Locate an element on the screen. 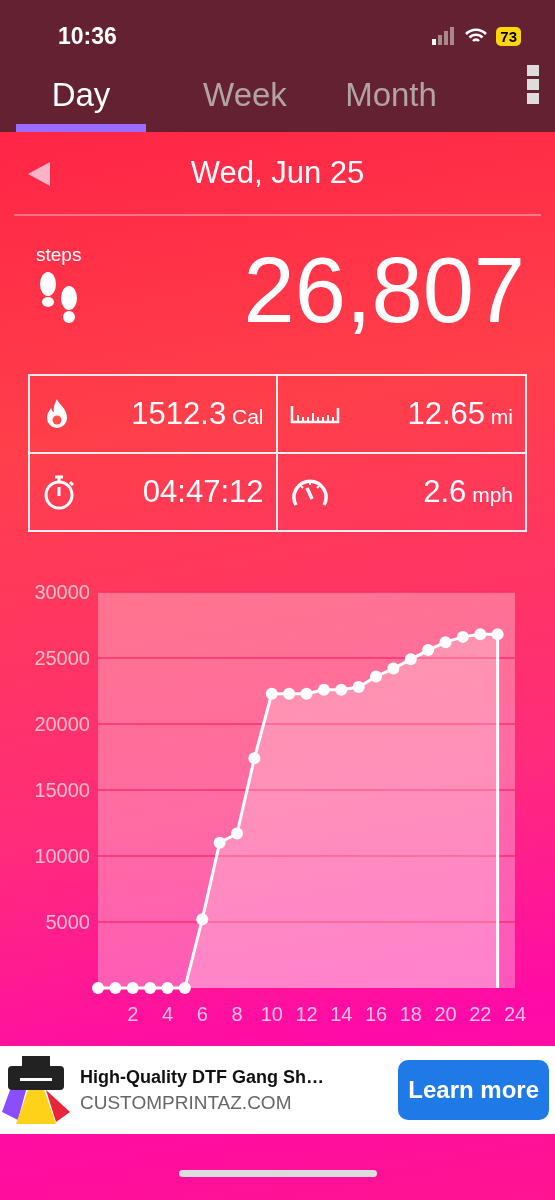 This screenshot has height=1200, width=555. x-tick-label: 6 is located at coordinates (202, 1014).